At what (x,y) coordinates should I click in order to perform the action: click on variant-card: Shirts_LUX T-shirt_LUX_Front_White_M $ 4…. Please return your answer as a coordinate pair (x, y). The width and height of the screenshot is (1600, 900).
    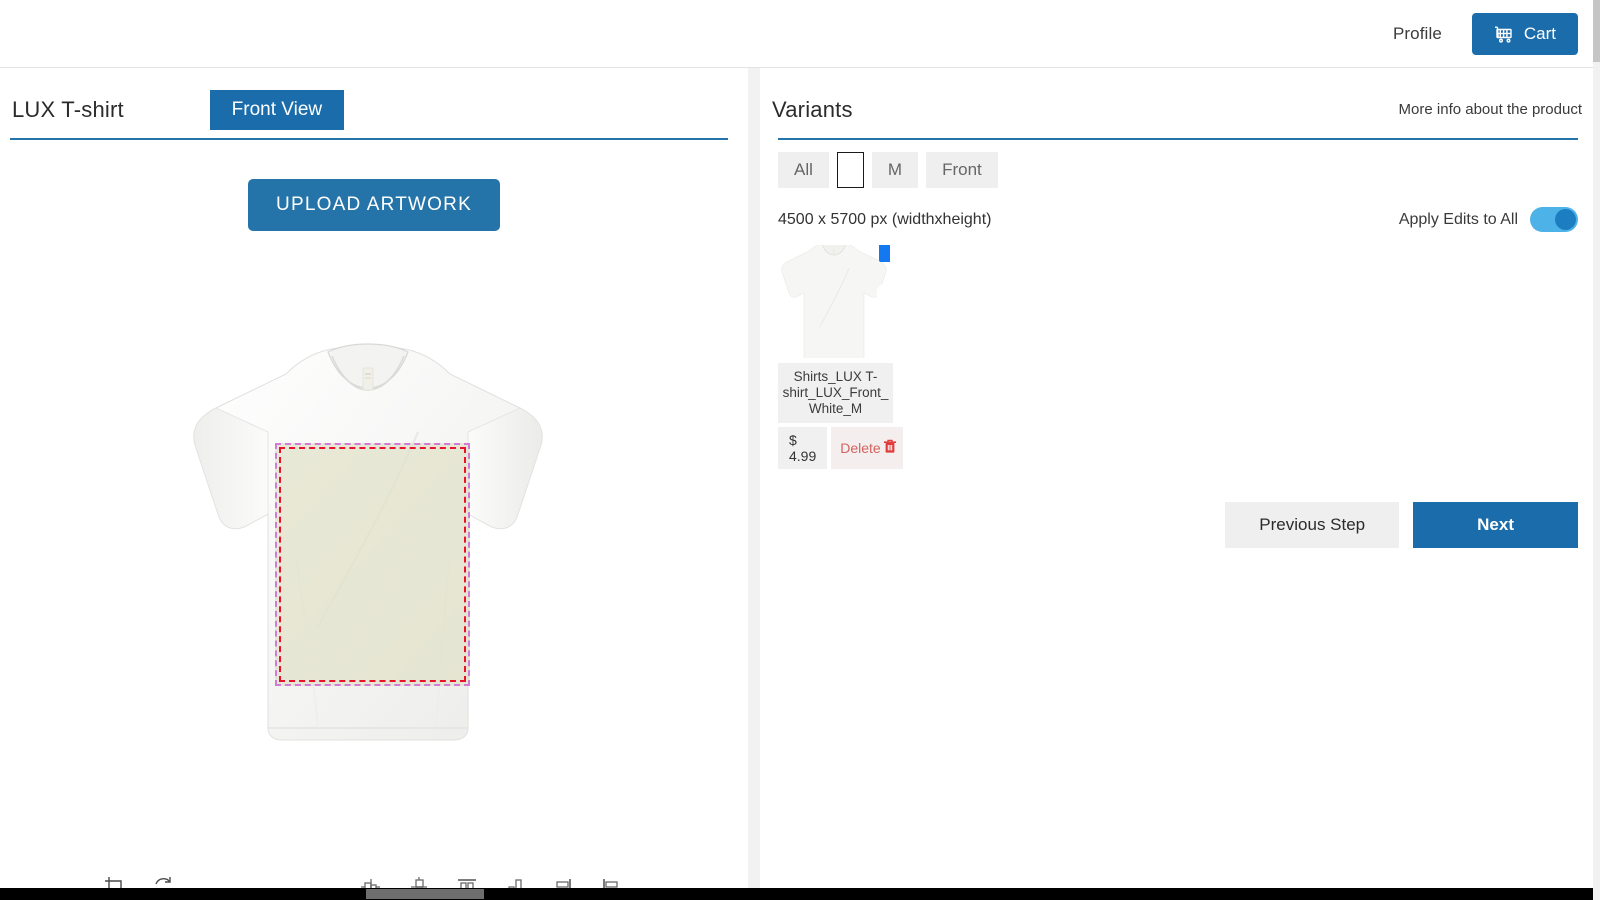
    Looking at the image, I should click on (840, 357).